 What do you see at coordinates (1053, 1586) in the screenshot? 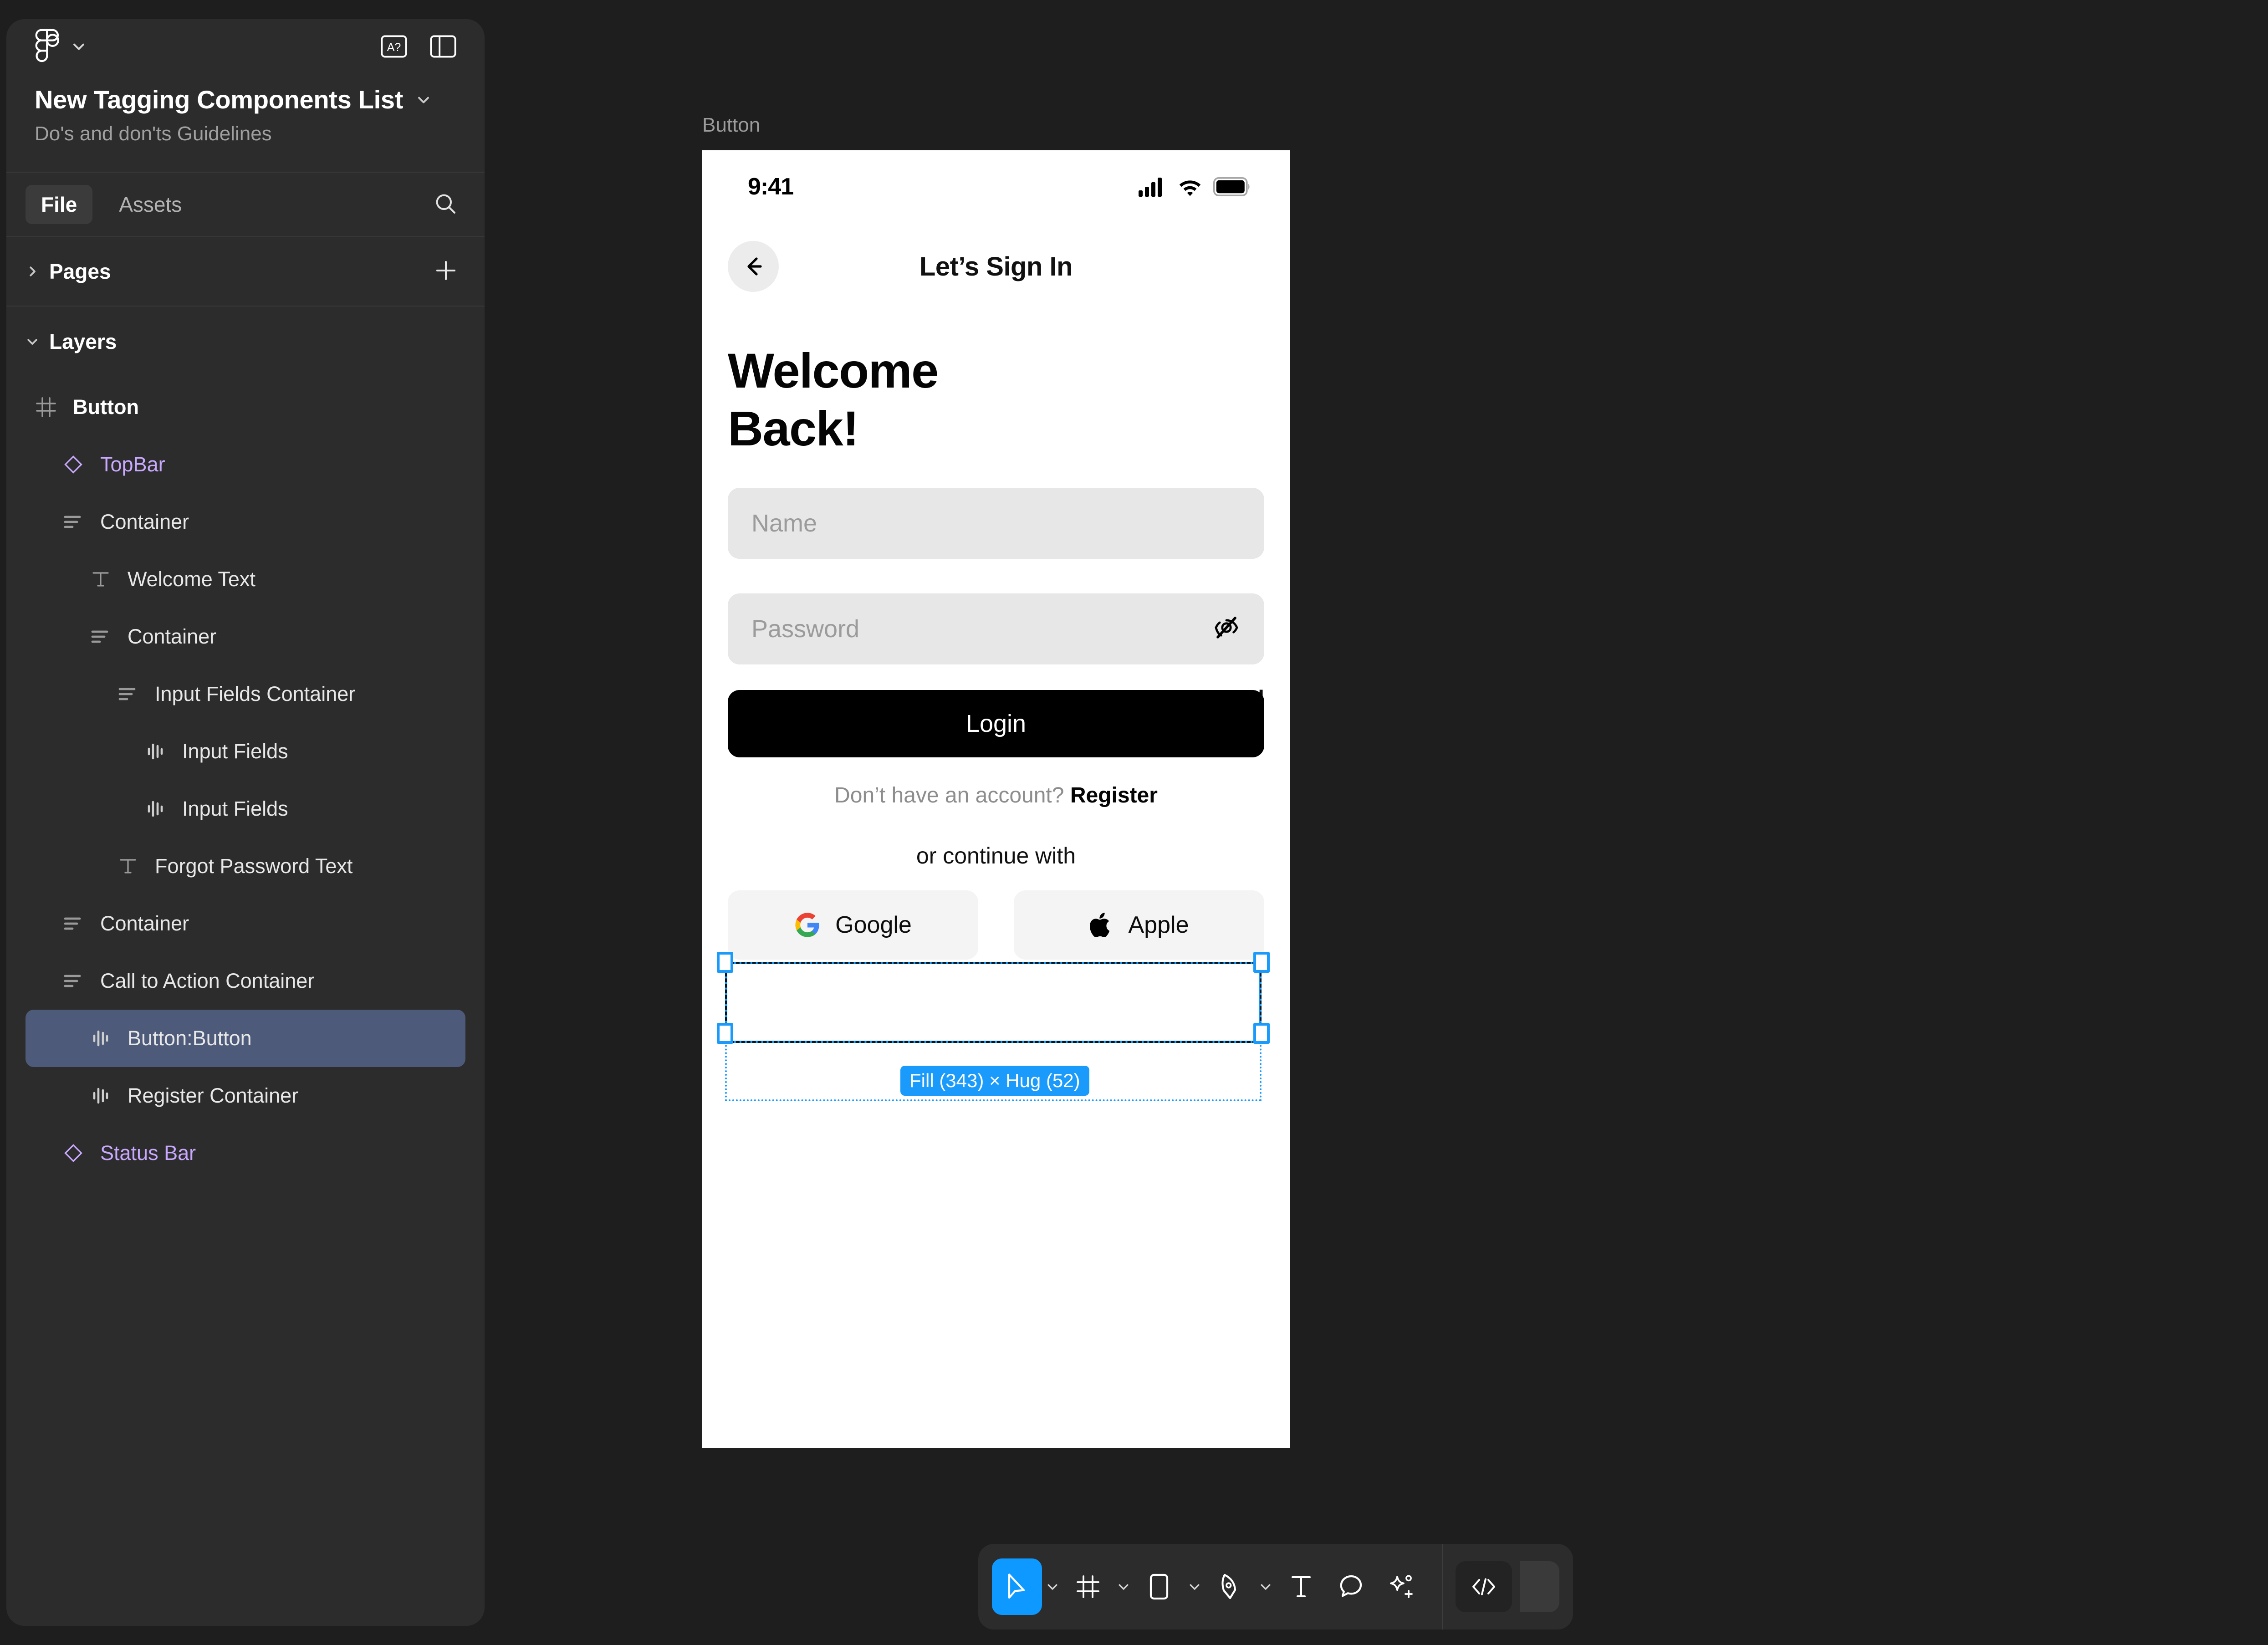
I see `move-tool-caret` at bounding box center [1053, 1586].